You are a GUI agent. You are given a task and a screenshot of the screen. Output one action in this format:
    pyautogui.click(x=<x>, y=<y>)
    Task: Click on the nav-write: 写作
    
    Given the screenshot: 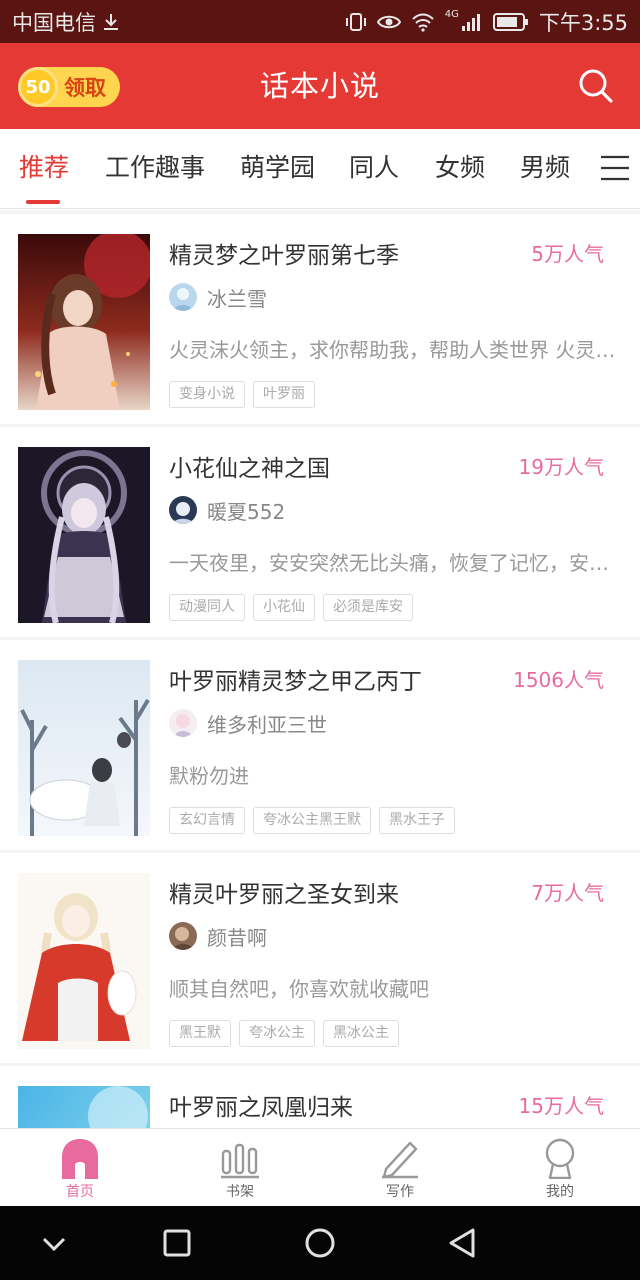 What is the action you would take?
    pyautogui.click(x=400, y=1168)
    